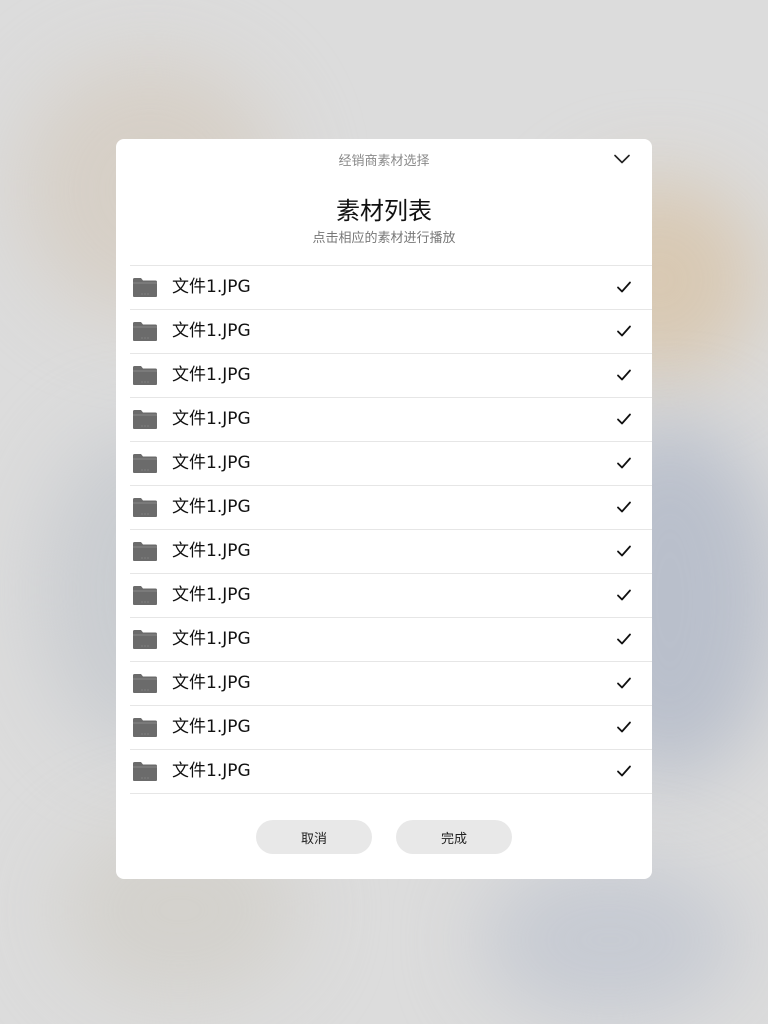 The width and height of the screenshot is (768, 1024). Describe the element at coordinates (610, 940) in the screenshot. I see `background-blur-shape` at that location.